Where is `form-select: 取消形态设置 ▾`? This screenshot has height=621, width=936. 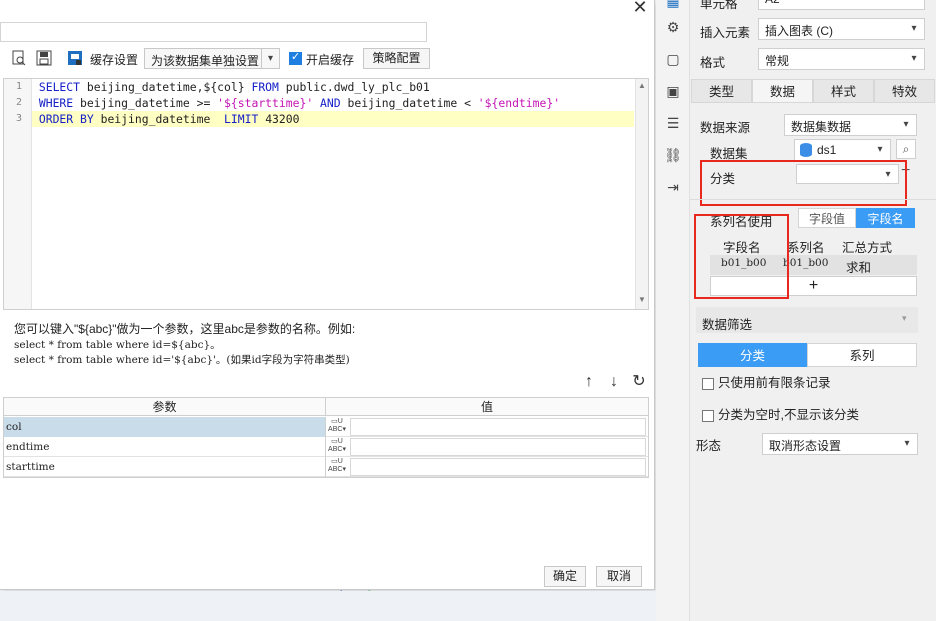
form-select: 取消形态设置 ▾ is located at coordinates (840, 444).